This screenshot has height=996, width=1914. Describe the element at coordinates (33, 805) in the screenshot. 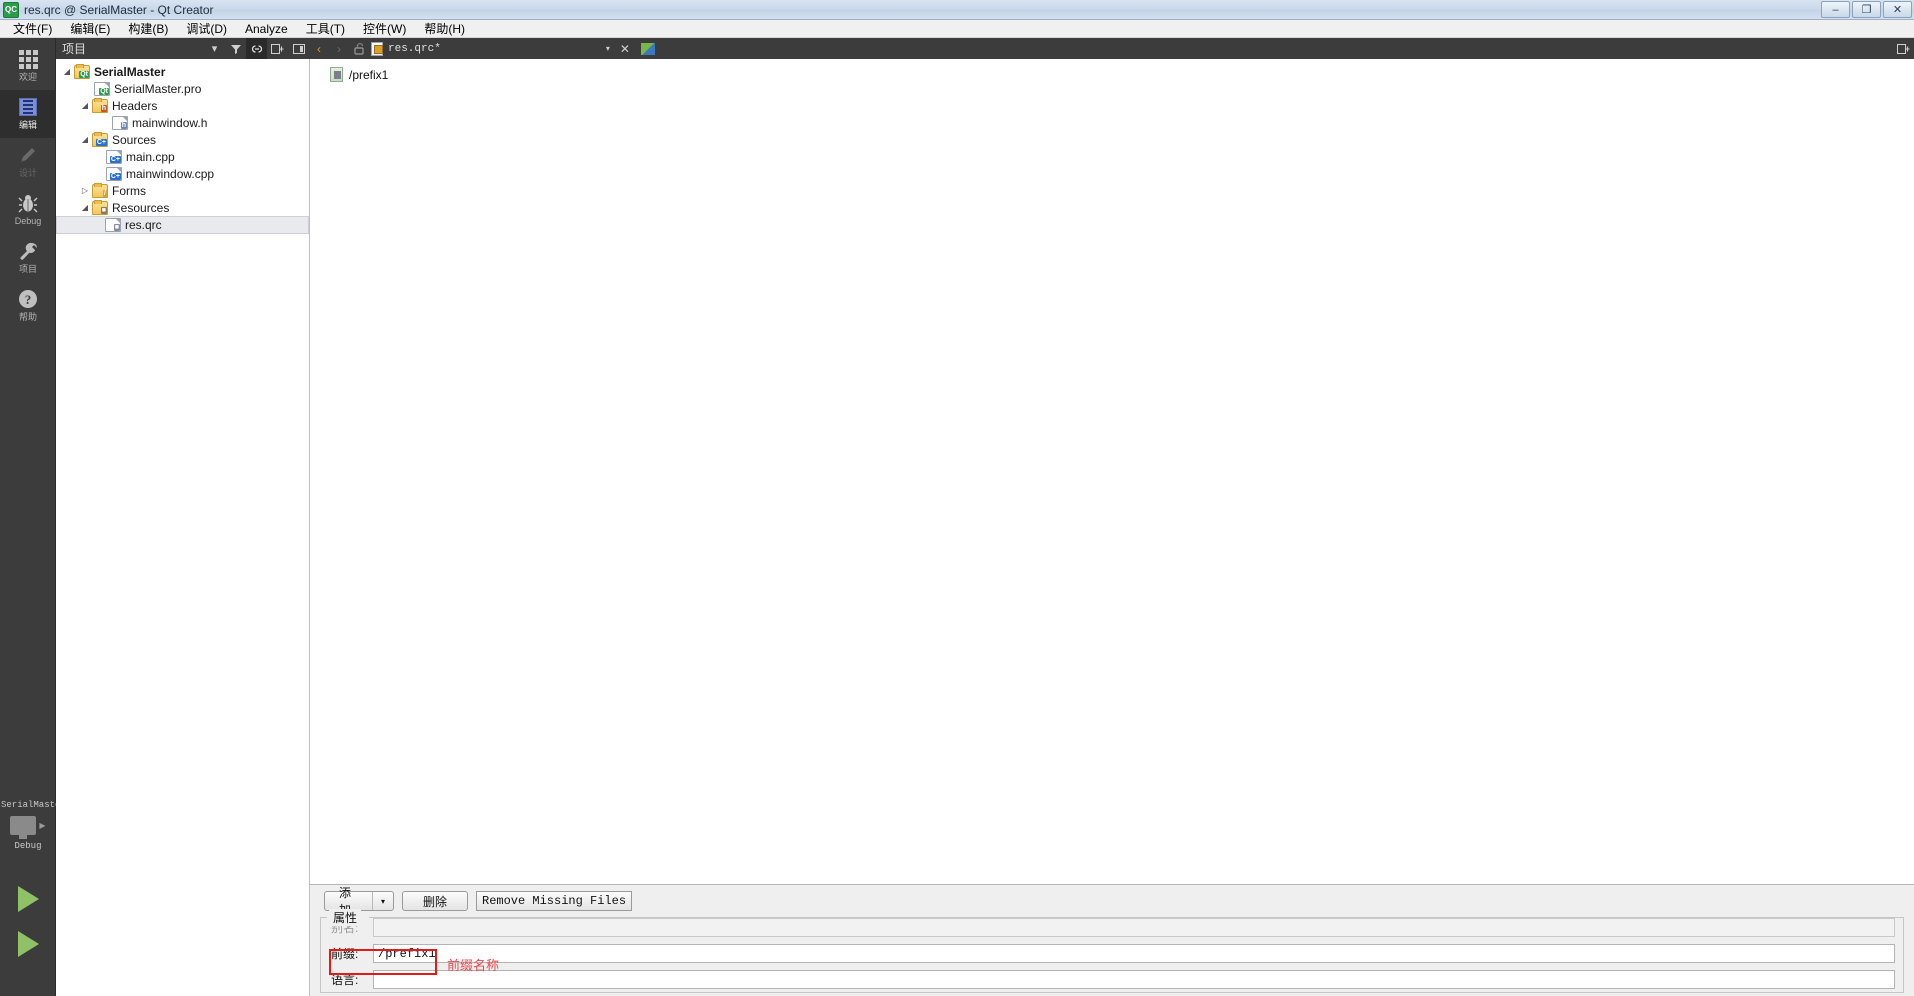

I see `kit-project-name: SerialMaster` at that location.